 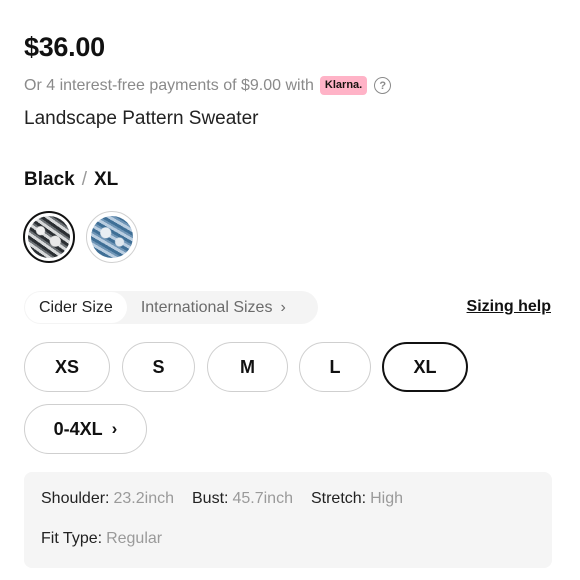 What do you see at coordinates (67, 367) in the screenshot?
I see `size-button-xs: XS` at bounding box center [67, 367].